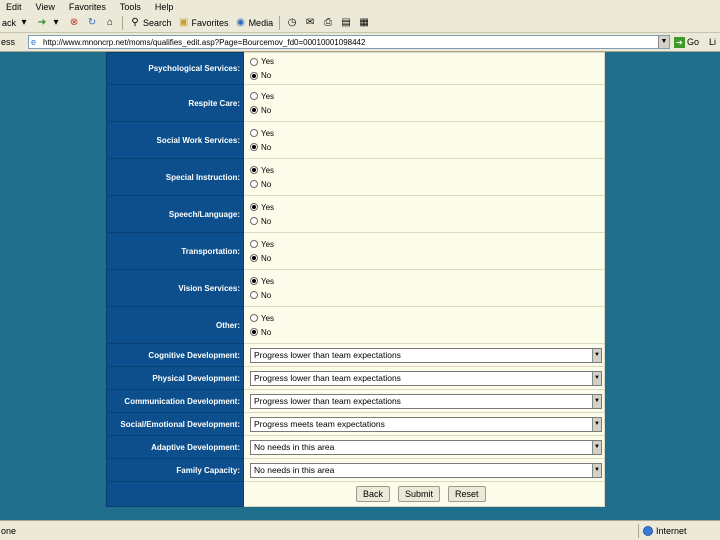  Describe the element at coordinates (49, 23) in the screenshot. I see `forward-button: ➔ ▾` at that location.